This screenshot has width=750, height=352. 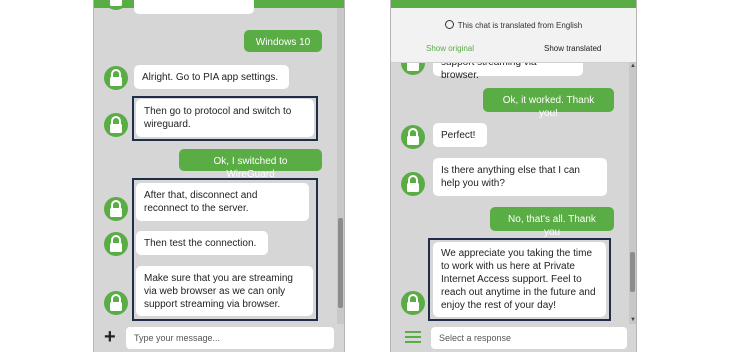 What do you see at coordinates (548, 107) in the screenshot?
I see `message-text: Ok, it worked. Thank you!` at bounding box center [548, 107].